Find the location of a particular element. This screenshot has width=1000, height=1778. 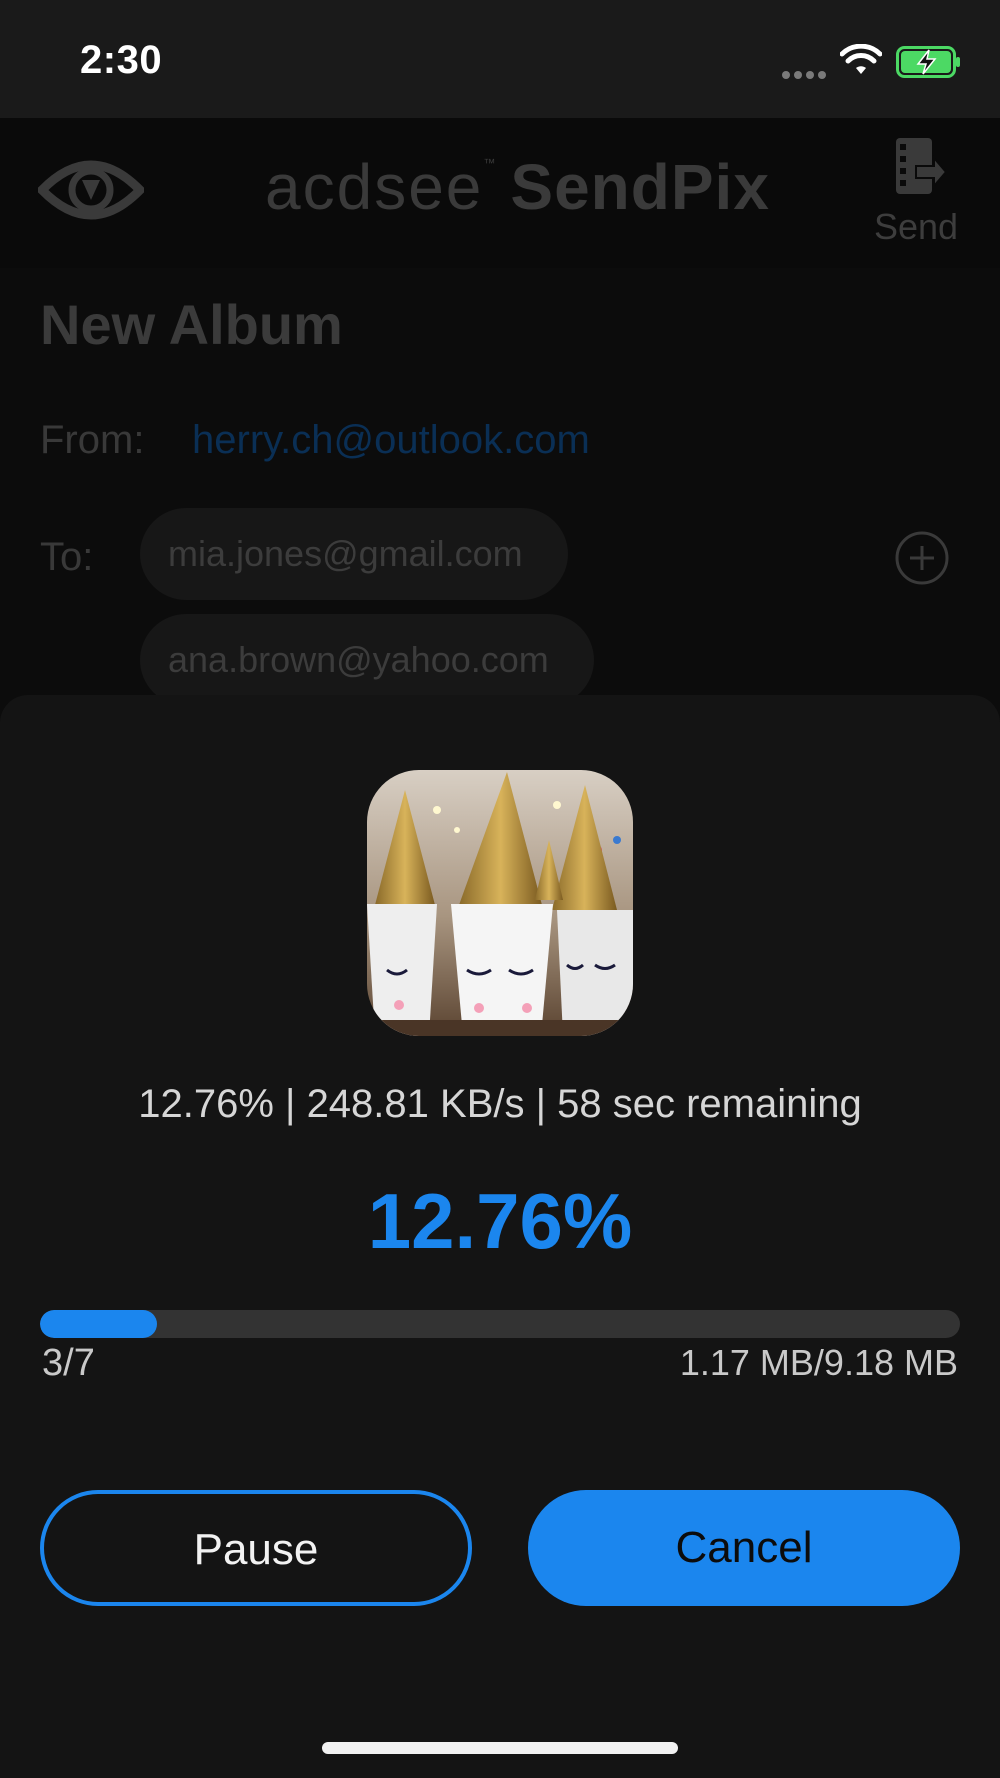

send-film-icon is located at coordinates (921, 166).